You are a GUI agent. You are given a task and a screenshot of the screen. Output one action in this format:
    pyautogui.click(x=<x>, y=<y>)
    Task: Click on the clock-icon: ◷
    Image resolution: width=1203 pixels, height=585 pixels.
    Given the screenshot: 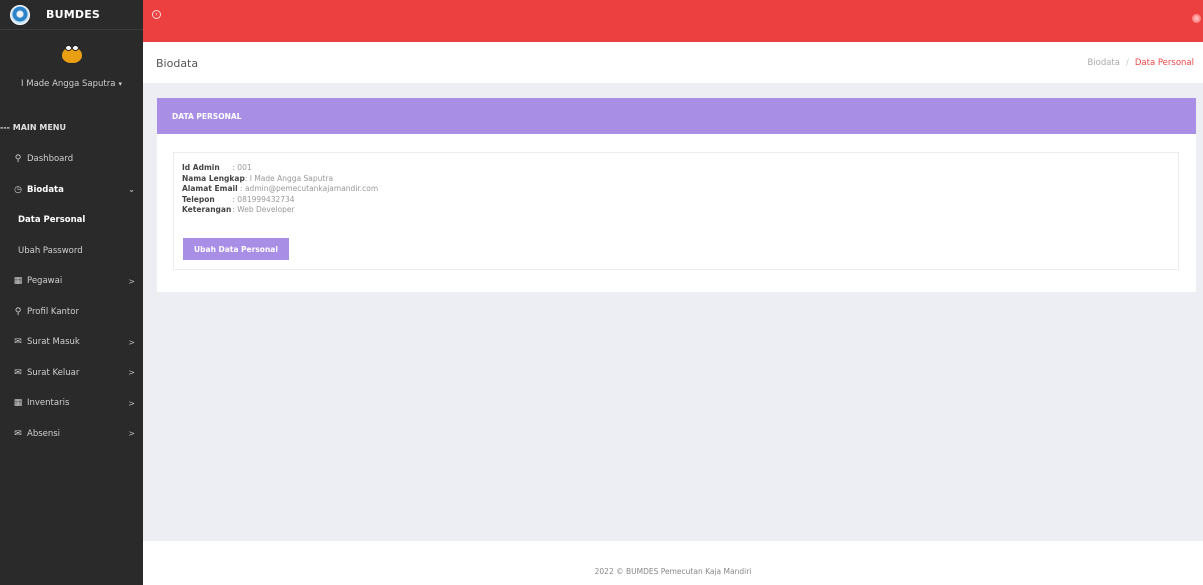 What is the action you would take?
    pyautogui.click(x=18, y=189)
    